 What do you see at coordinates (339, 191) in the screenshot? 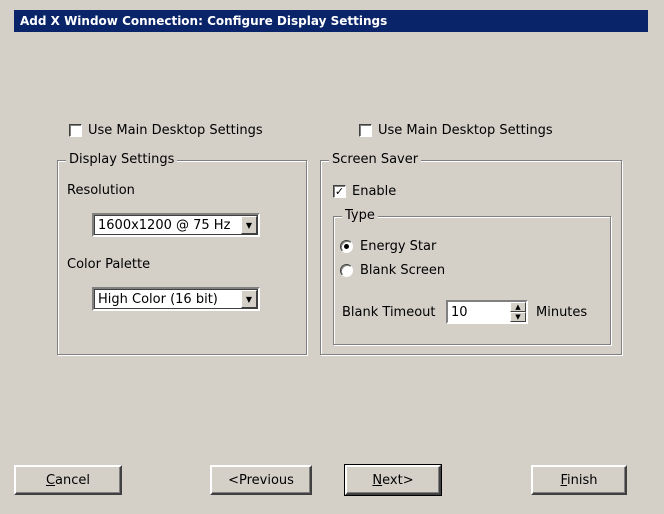
I see `checkbox-box: ✓` at bounding box center [339, 191].